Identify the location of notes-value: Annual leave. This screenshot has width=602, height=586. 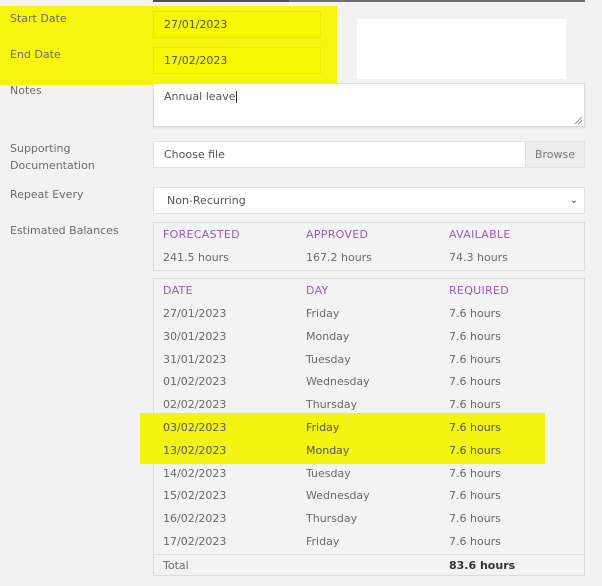
(200, 96).